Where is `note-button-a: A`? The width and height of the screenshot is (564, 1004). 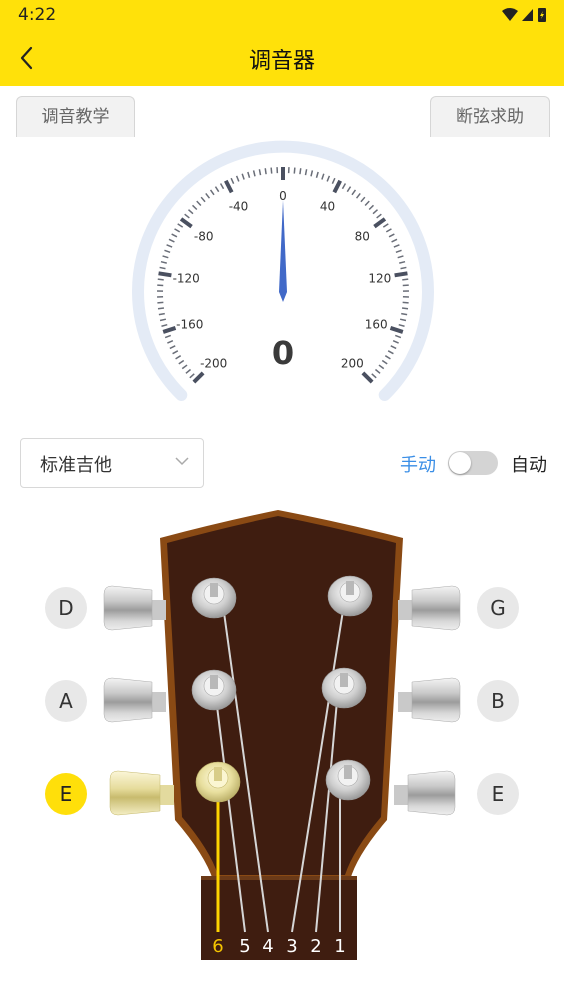
note-button-a: A is located at coordinates (66, 701).